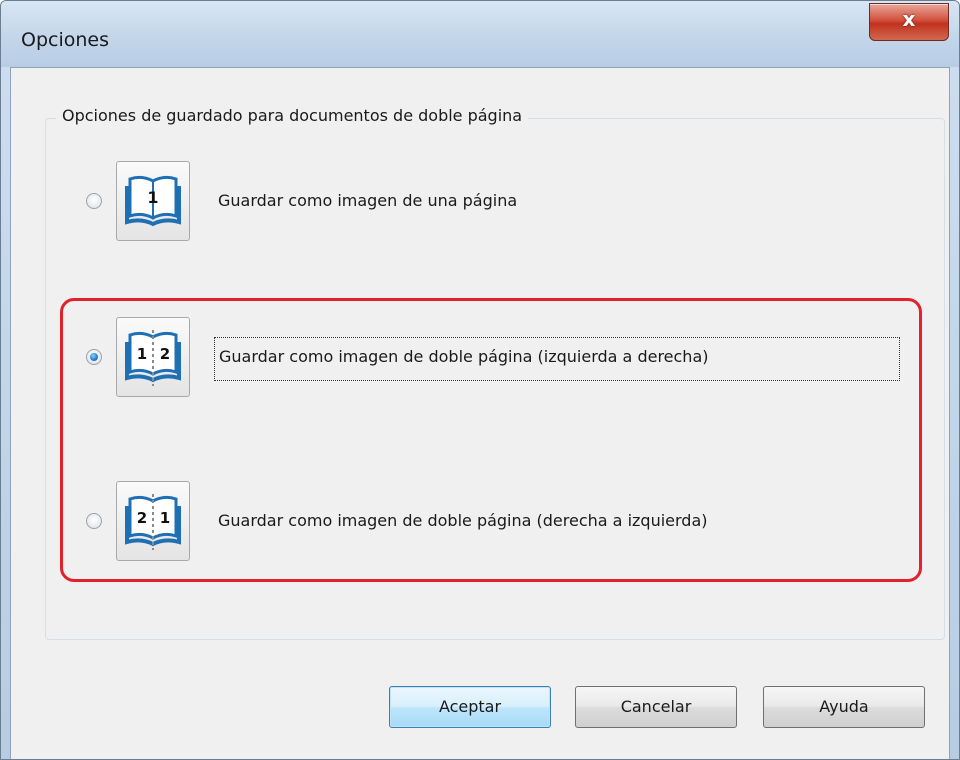 Image resolution: width=960 pixels, height=760 pixels. I want to click on close-icon: x, so click(909, 19).